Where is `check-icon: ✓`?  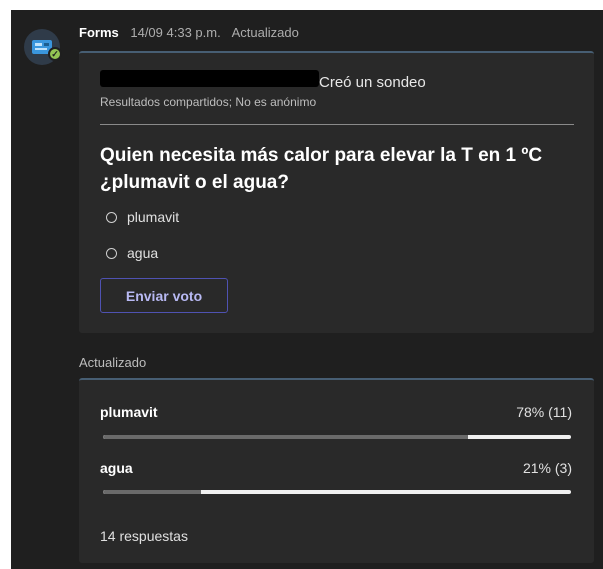
check-icon: ✓ is located at coordinates (55, 54).